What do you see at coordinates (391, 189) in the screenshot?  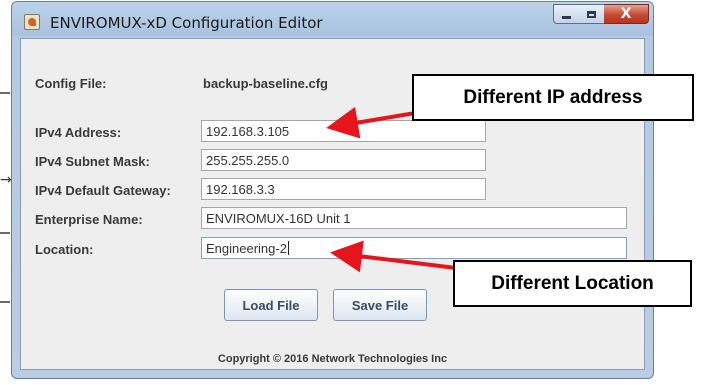 I see `annotation-arrows` at bounding box center [391, 189].